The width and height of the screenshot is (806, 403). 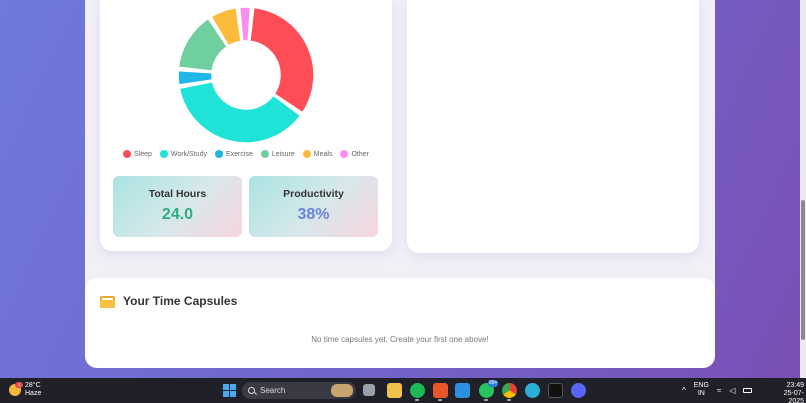 I want to click on productivity-card: Productivity 38%, so click(x=313, y=206).